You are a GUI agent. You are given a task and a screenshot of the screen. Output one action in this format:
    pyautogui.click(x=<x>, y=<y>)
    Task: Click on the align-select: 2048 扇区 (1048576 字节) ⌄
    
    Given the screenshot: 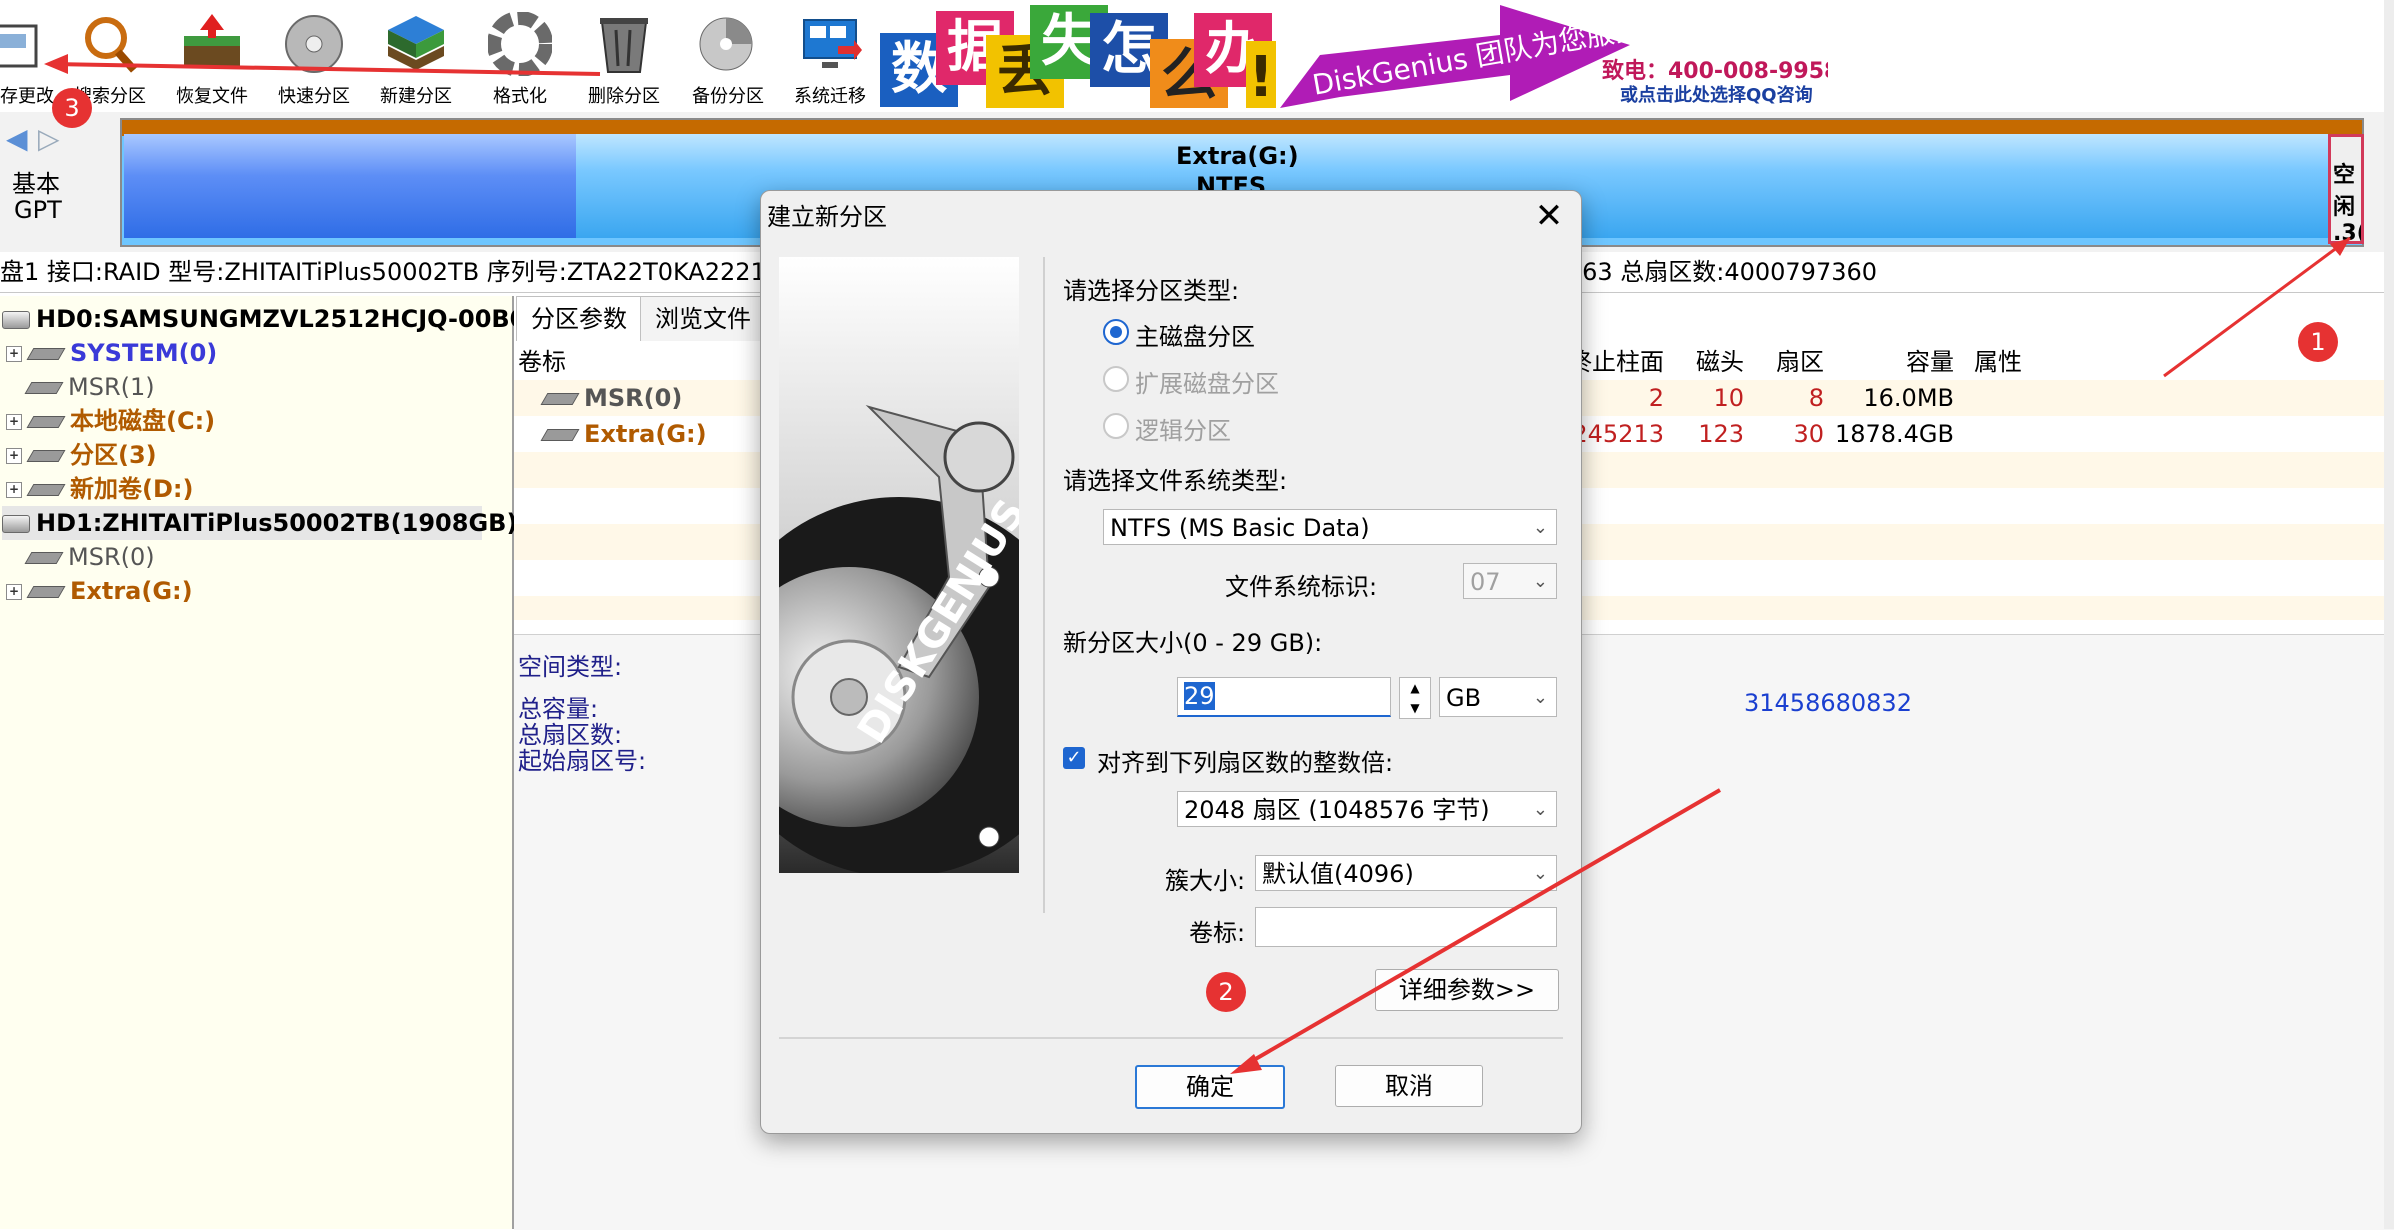 What is the action you would take?
    pyautogui.click(x=1367, y=809)
    